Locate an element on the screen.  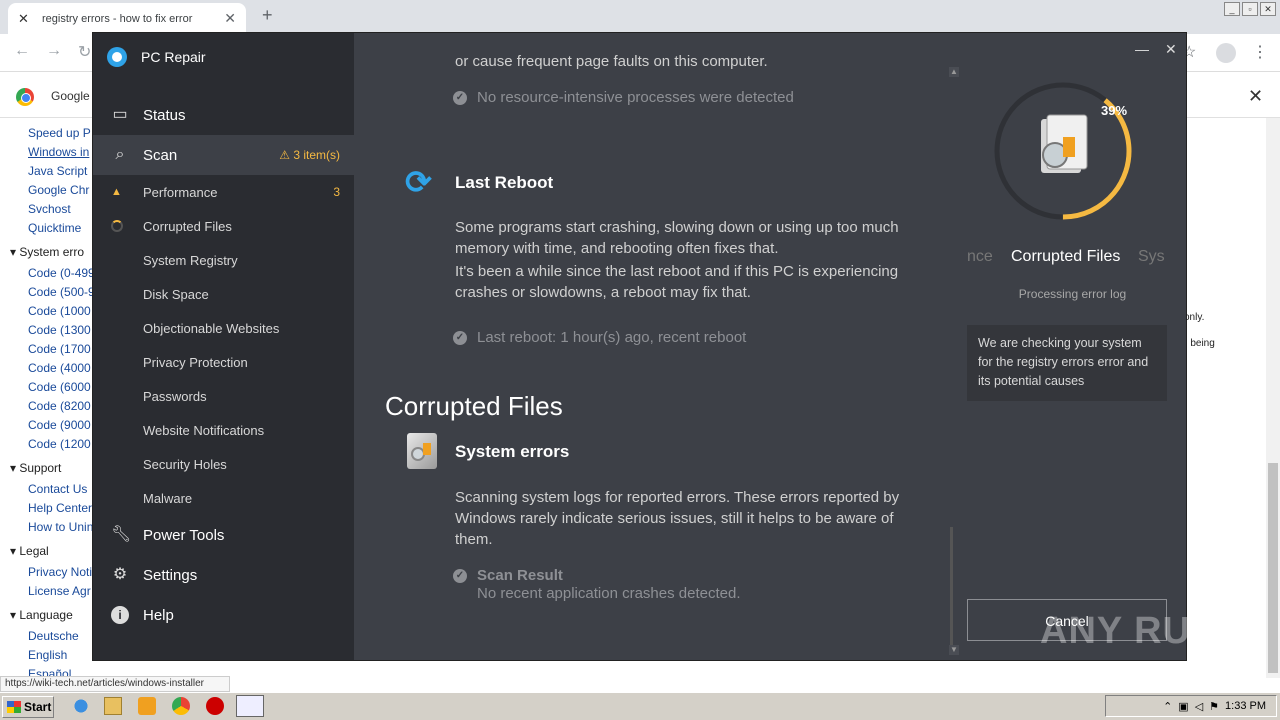
code-link: Code (8200 is located at coordinates (59, 406).